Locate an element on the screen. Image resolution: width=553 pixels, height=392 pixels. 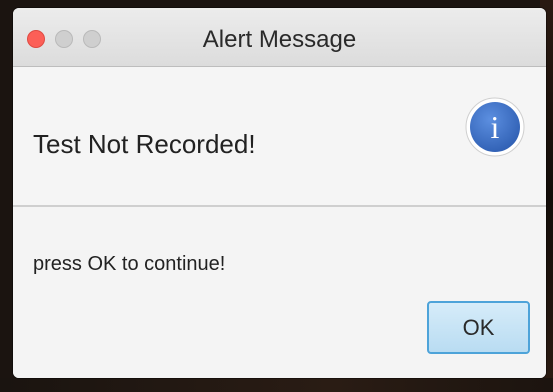
title-bar: Alert Message is located at coordinates (279, 37).